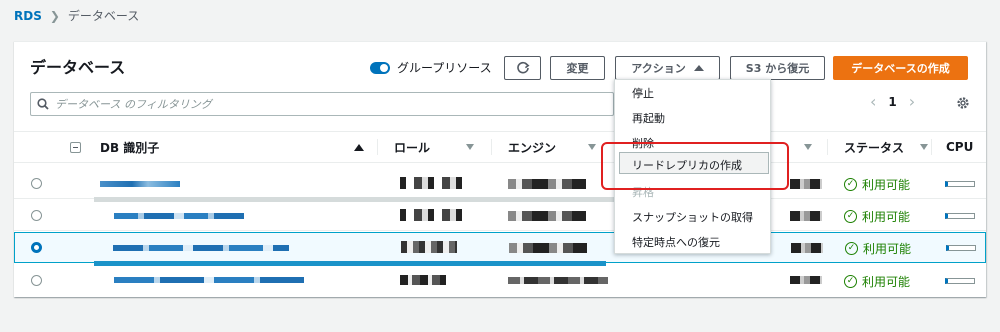 The width and height of the screenshot is (1000, 332). What do you see at coordinates (698, 68) in the screenshot?
I see `caret-up-icon` at bounding box center [698, 68].